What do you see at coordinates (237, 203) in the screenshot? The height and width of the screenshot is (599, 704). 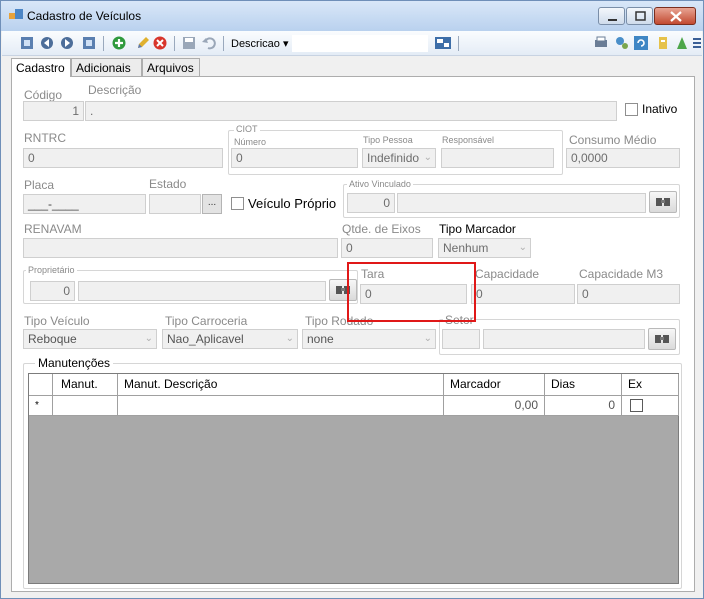 I see `veiculo-proprio-checkbox` at bounding box center [237, 203].